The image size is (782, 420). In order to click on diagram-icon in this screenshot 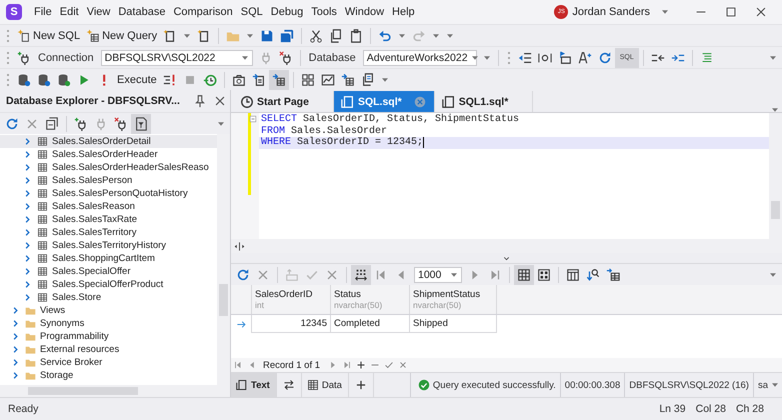, I will do `click(307, 79)`.